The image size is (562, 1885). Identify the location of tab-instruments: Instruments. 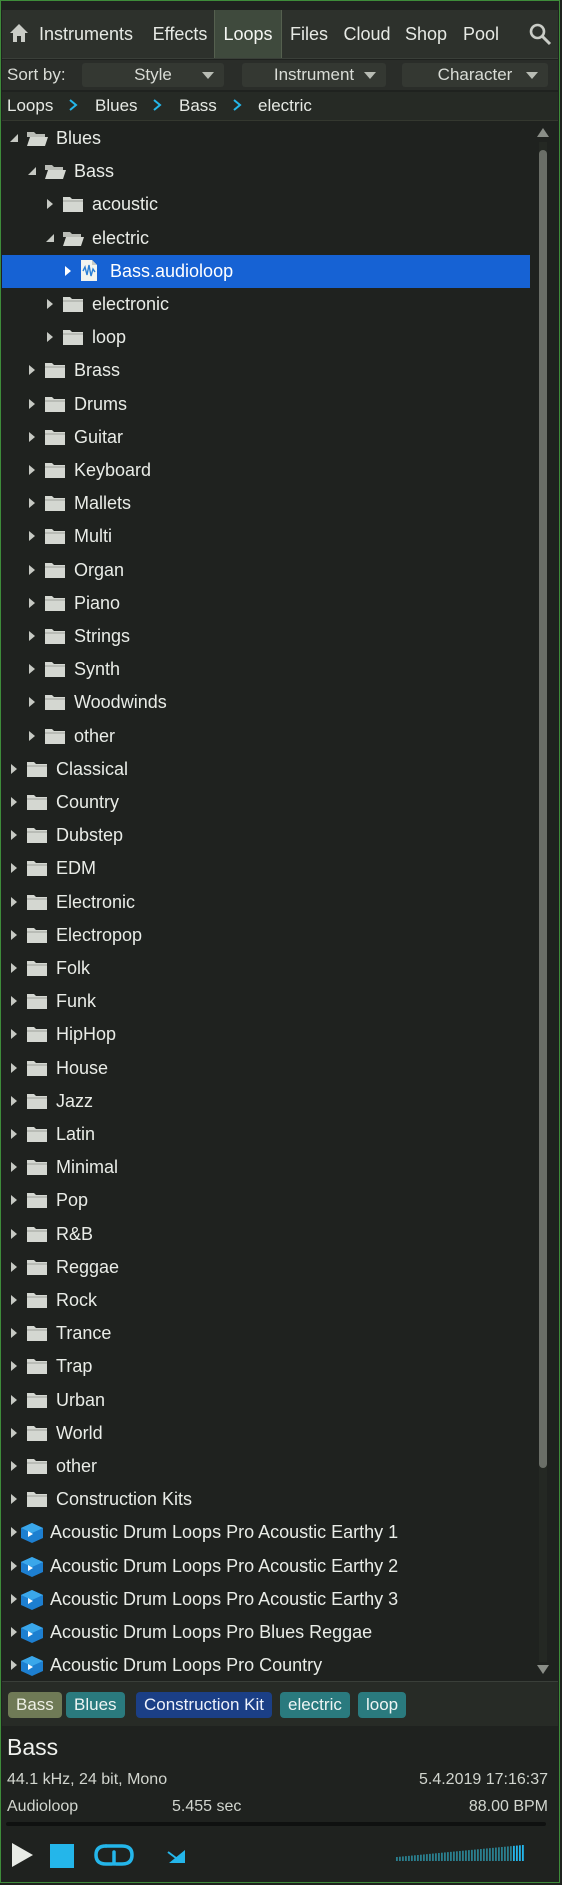
(86, 34).